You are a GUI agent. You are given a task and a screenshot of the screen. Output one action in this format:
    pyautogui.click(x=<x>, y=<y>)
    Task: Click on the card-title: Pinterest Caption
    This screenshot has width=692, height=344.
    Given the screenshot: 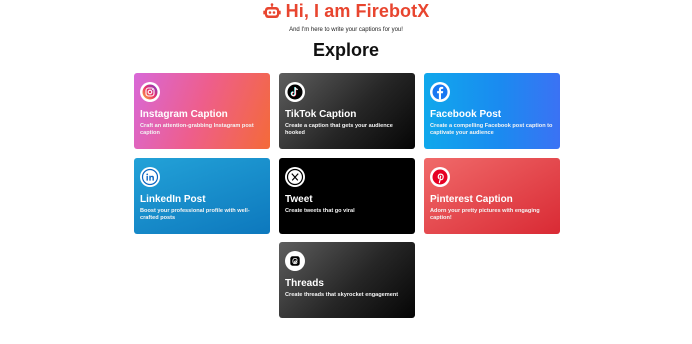 What is the action you would take?
    pyautogui.click(x=471, y=199)
    